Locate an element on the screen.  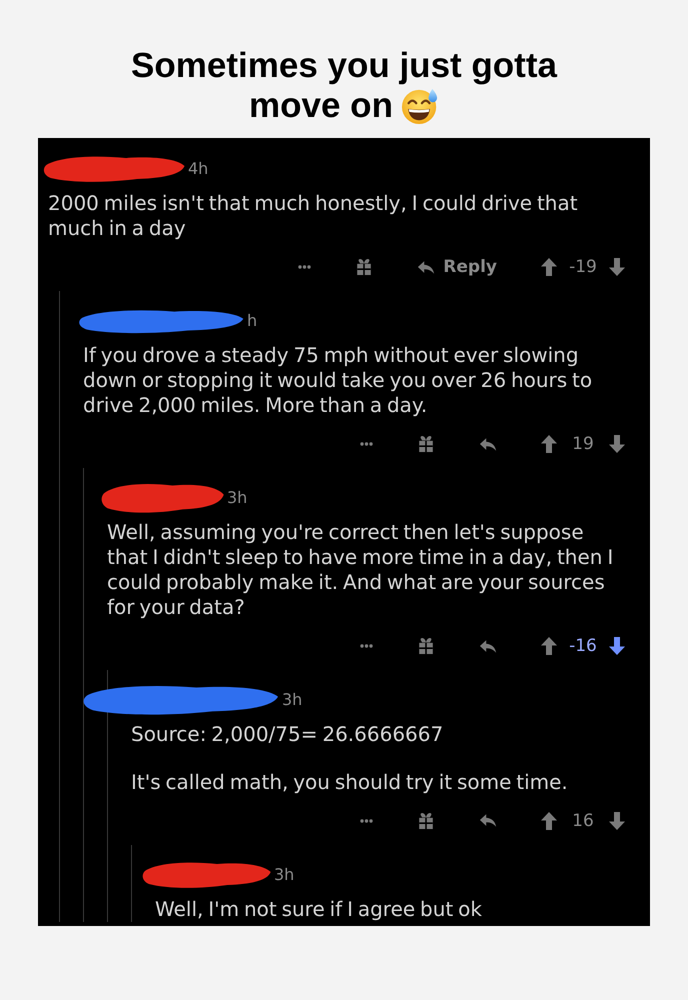
vote-score: -19 is located at coordinates (583, 267).